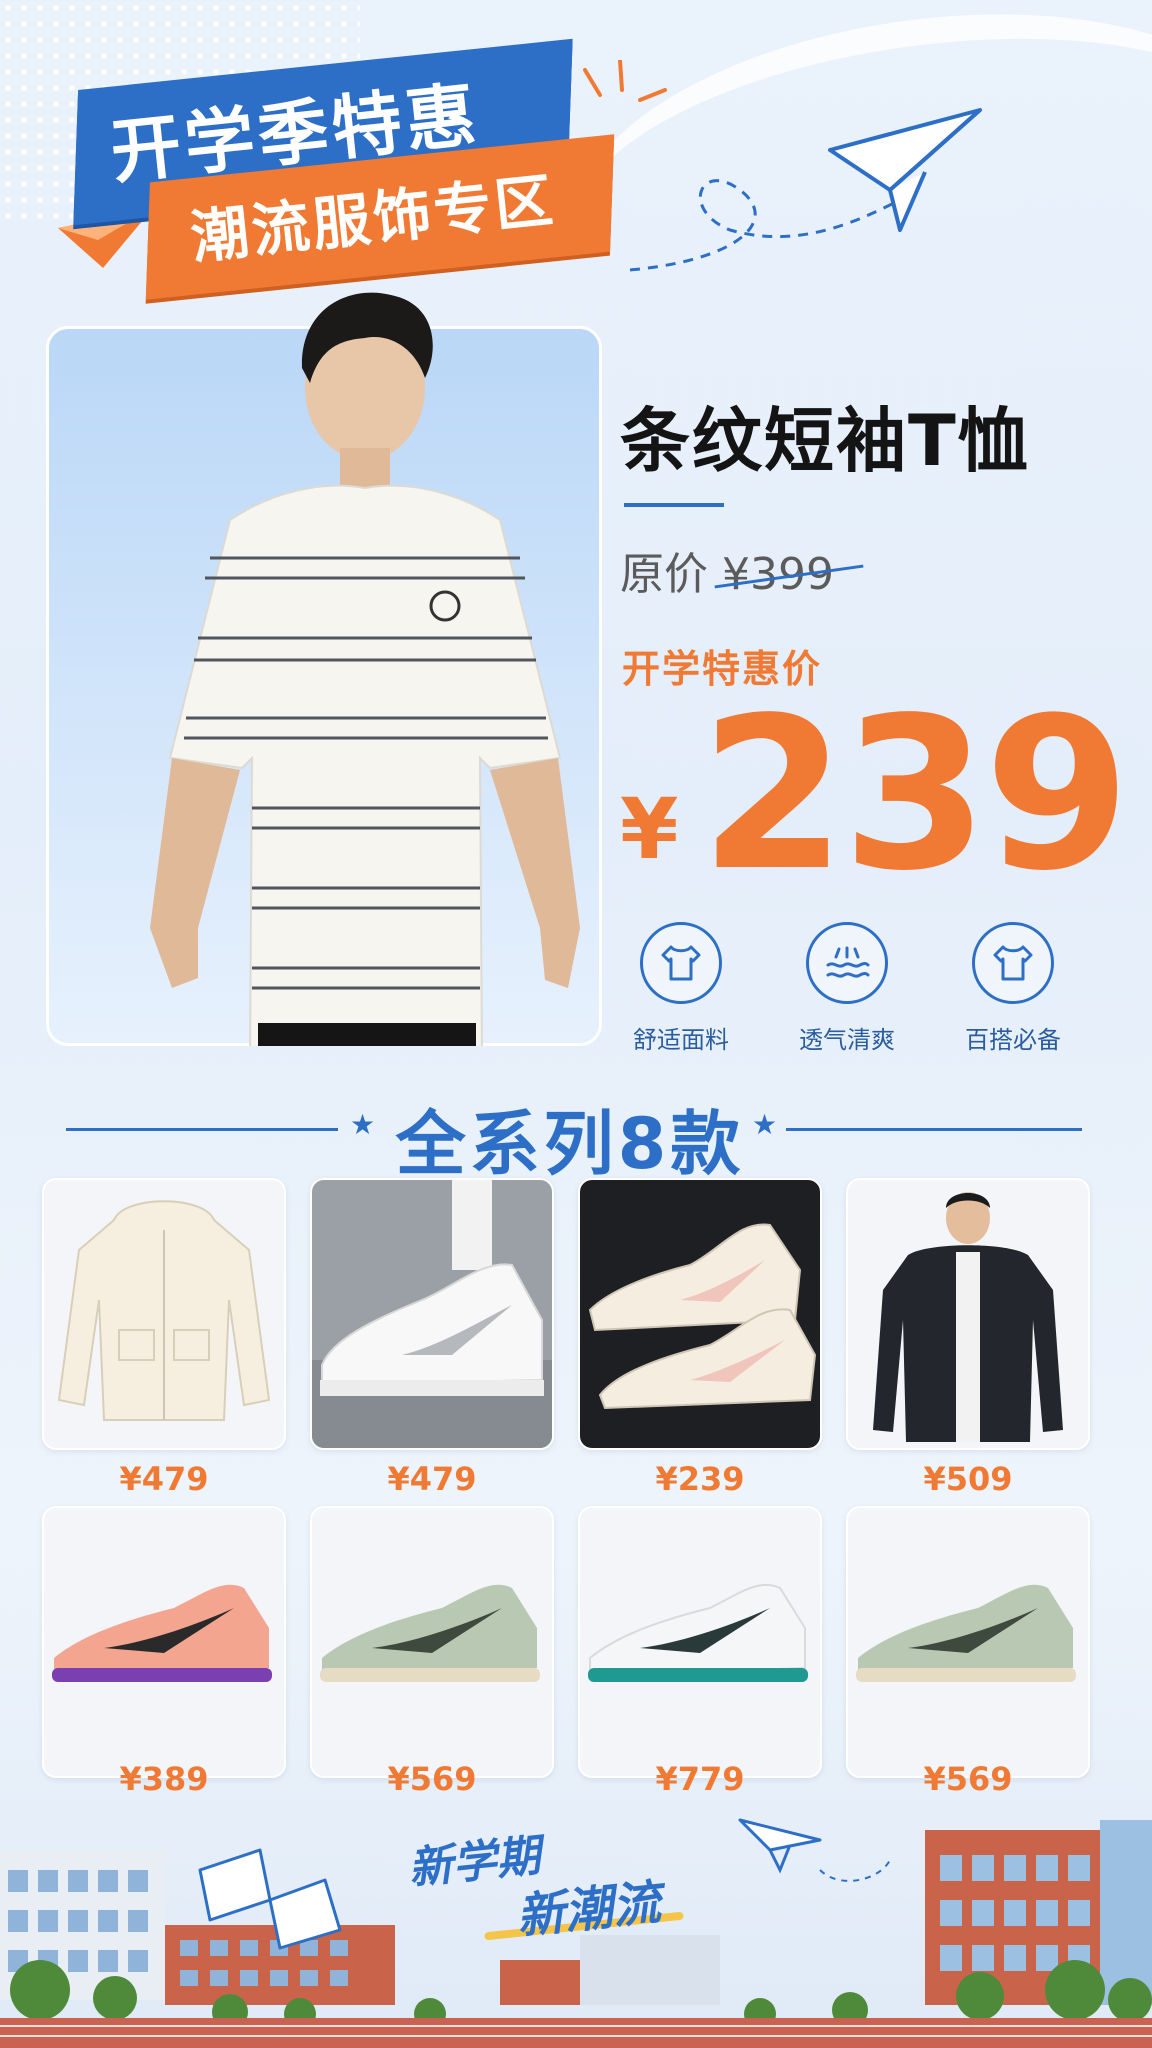  I want to click on school-building-right, so click(1038, 1912).